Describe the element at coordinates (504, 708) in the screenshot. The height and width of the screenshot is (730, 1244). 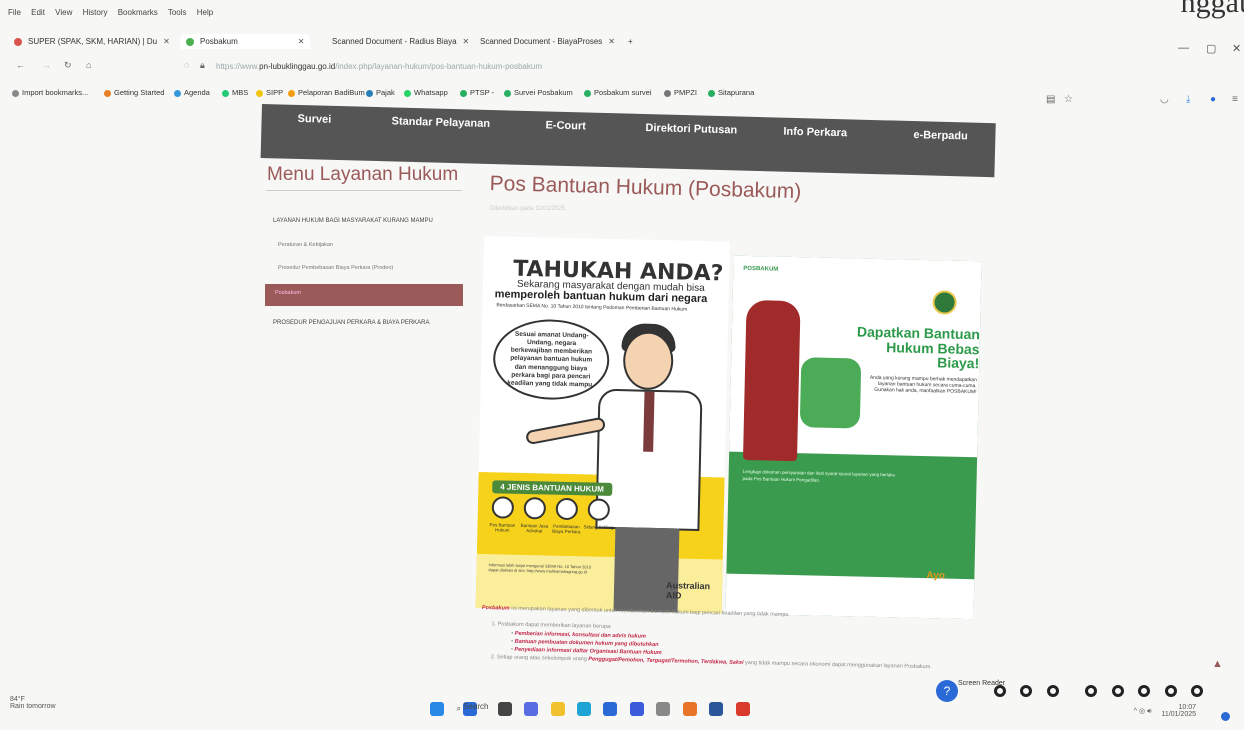
I see `task-view-icon` at that location.